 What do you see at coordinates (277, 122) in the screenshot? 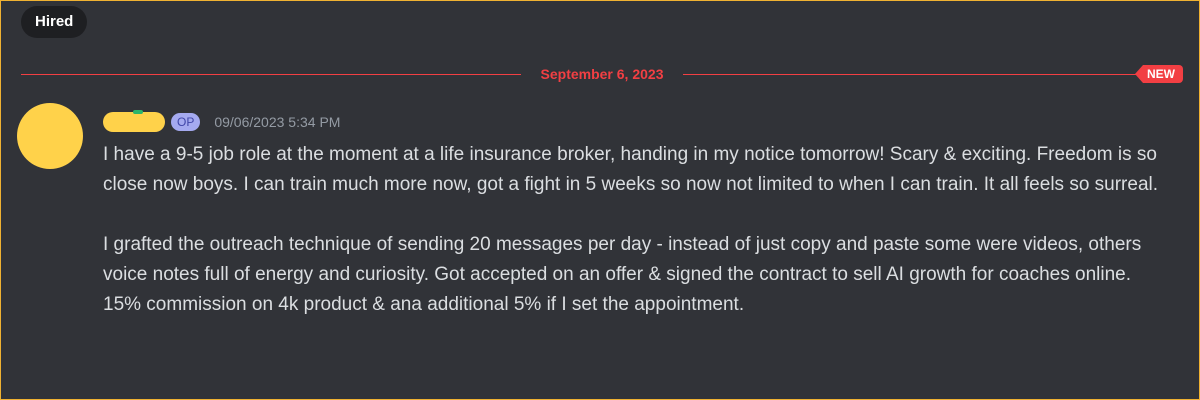
I see `message-timestamp: 09/06/2023 5:34 PM` at bounding box center [277, 122].